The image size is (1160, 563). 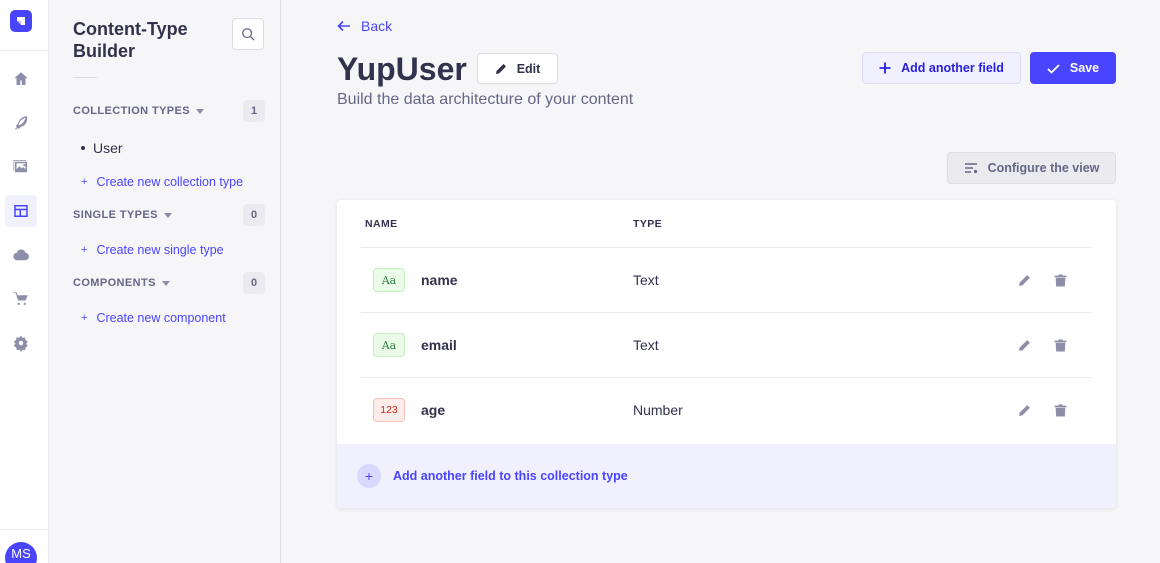 What do you see at coordinates (115, 215) in the screenshot?
I see `single-types-label: SINGLE TYPES` at bounding box center [115, 215].